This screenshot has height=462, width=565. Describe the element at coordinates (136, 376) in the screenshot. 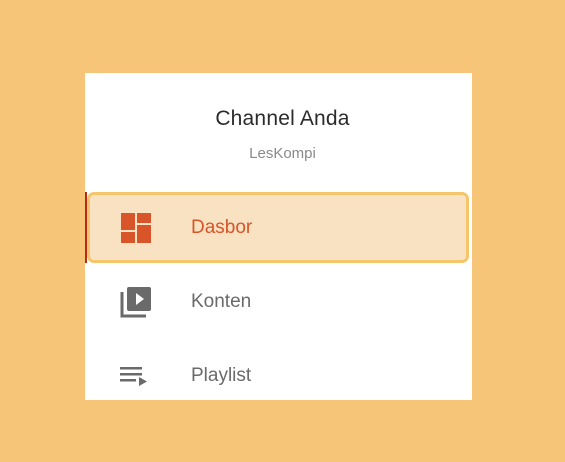

I see `playlist-icon` at that location.